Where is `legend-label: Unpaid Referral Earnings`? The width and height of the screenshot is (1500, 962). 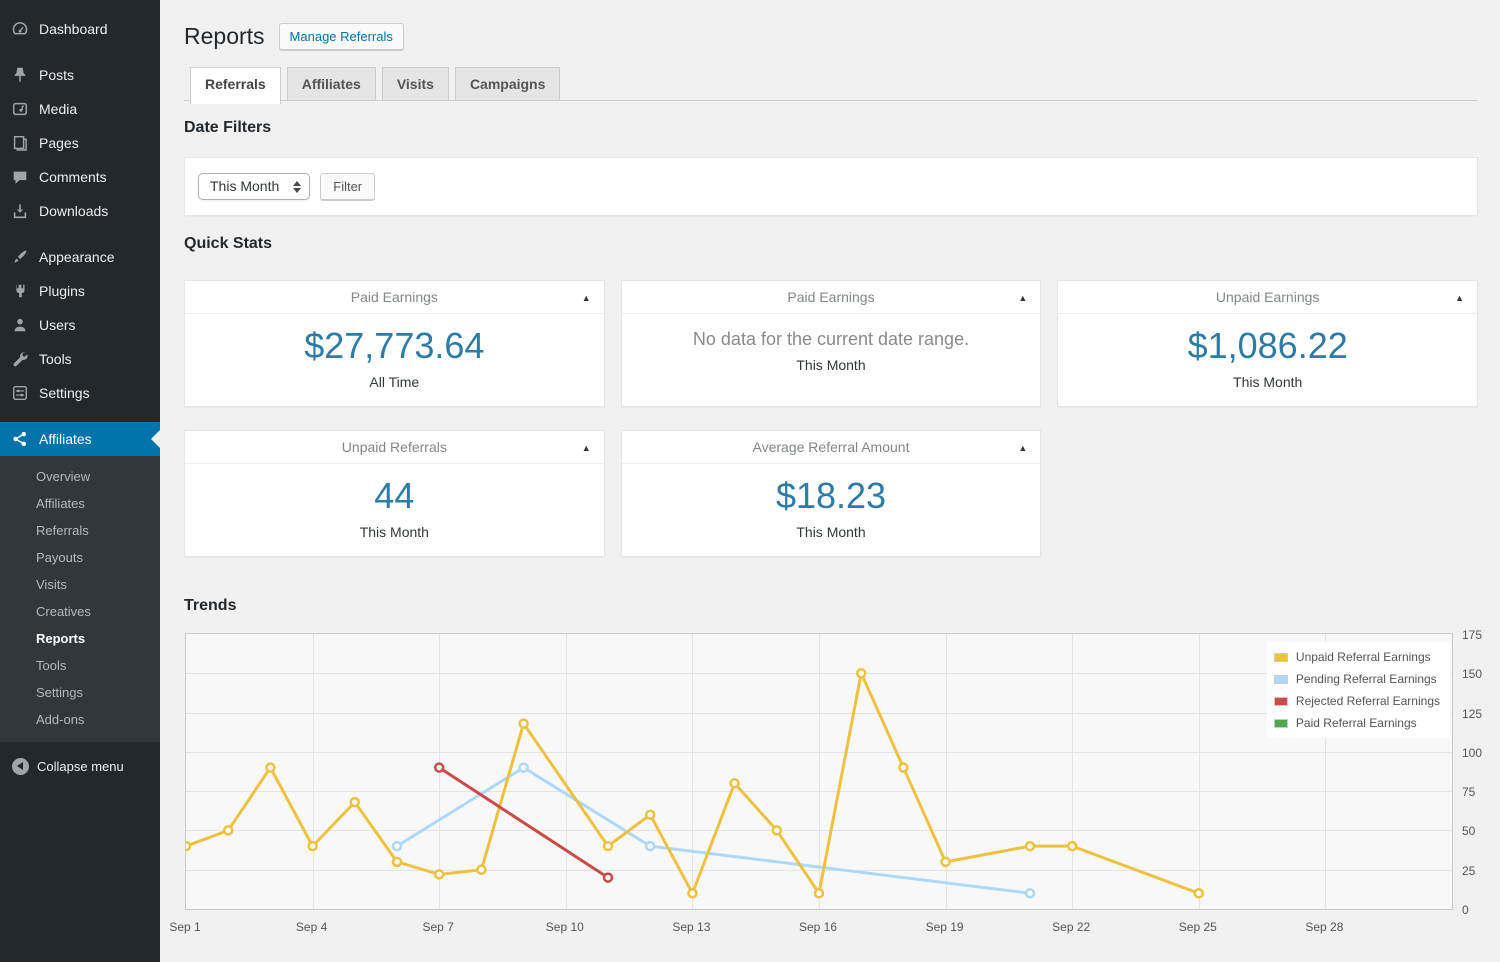 legend-label: Unpaid Referral Earnings is located at coordinates (1363, 657).